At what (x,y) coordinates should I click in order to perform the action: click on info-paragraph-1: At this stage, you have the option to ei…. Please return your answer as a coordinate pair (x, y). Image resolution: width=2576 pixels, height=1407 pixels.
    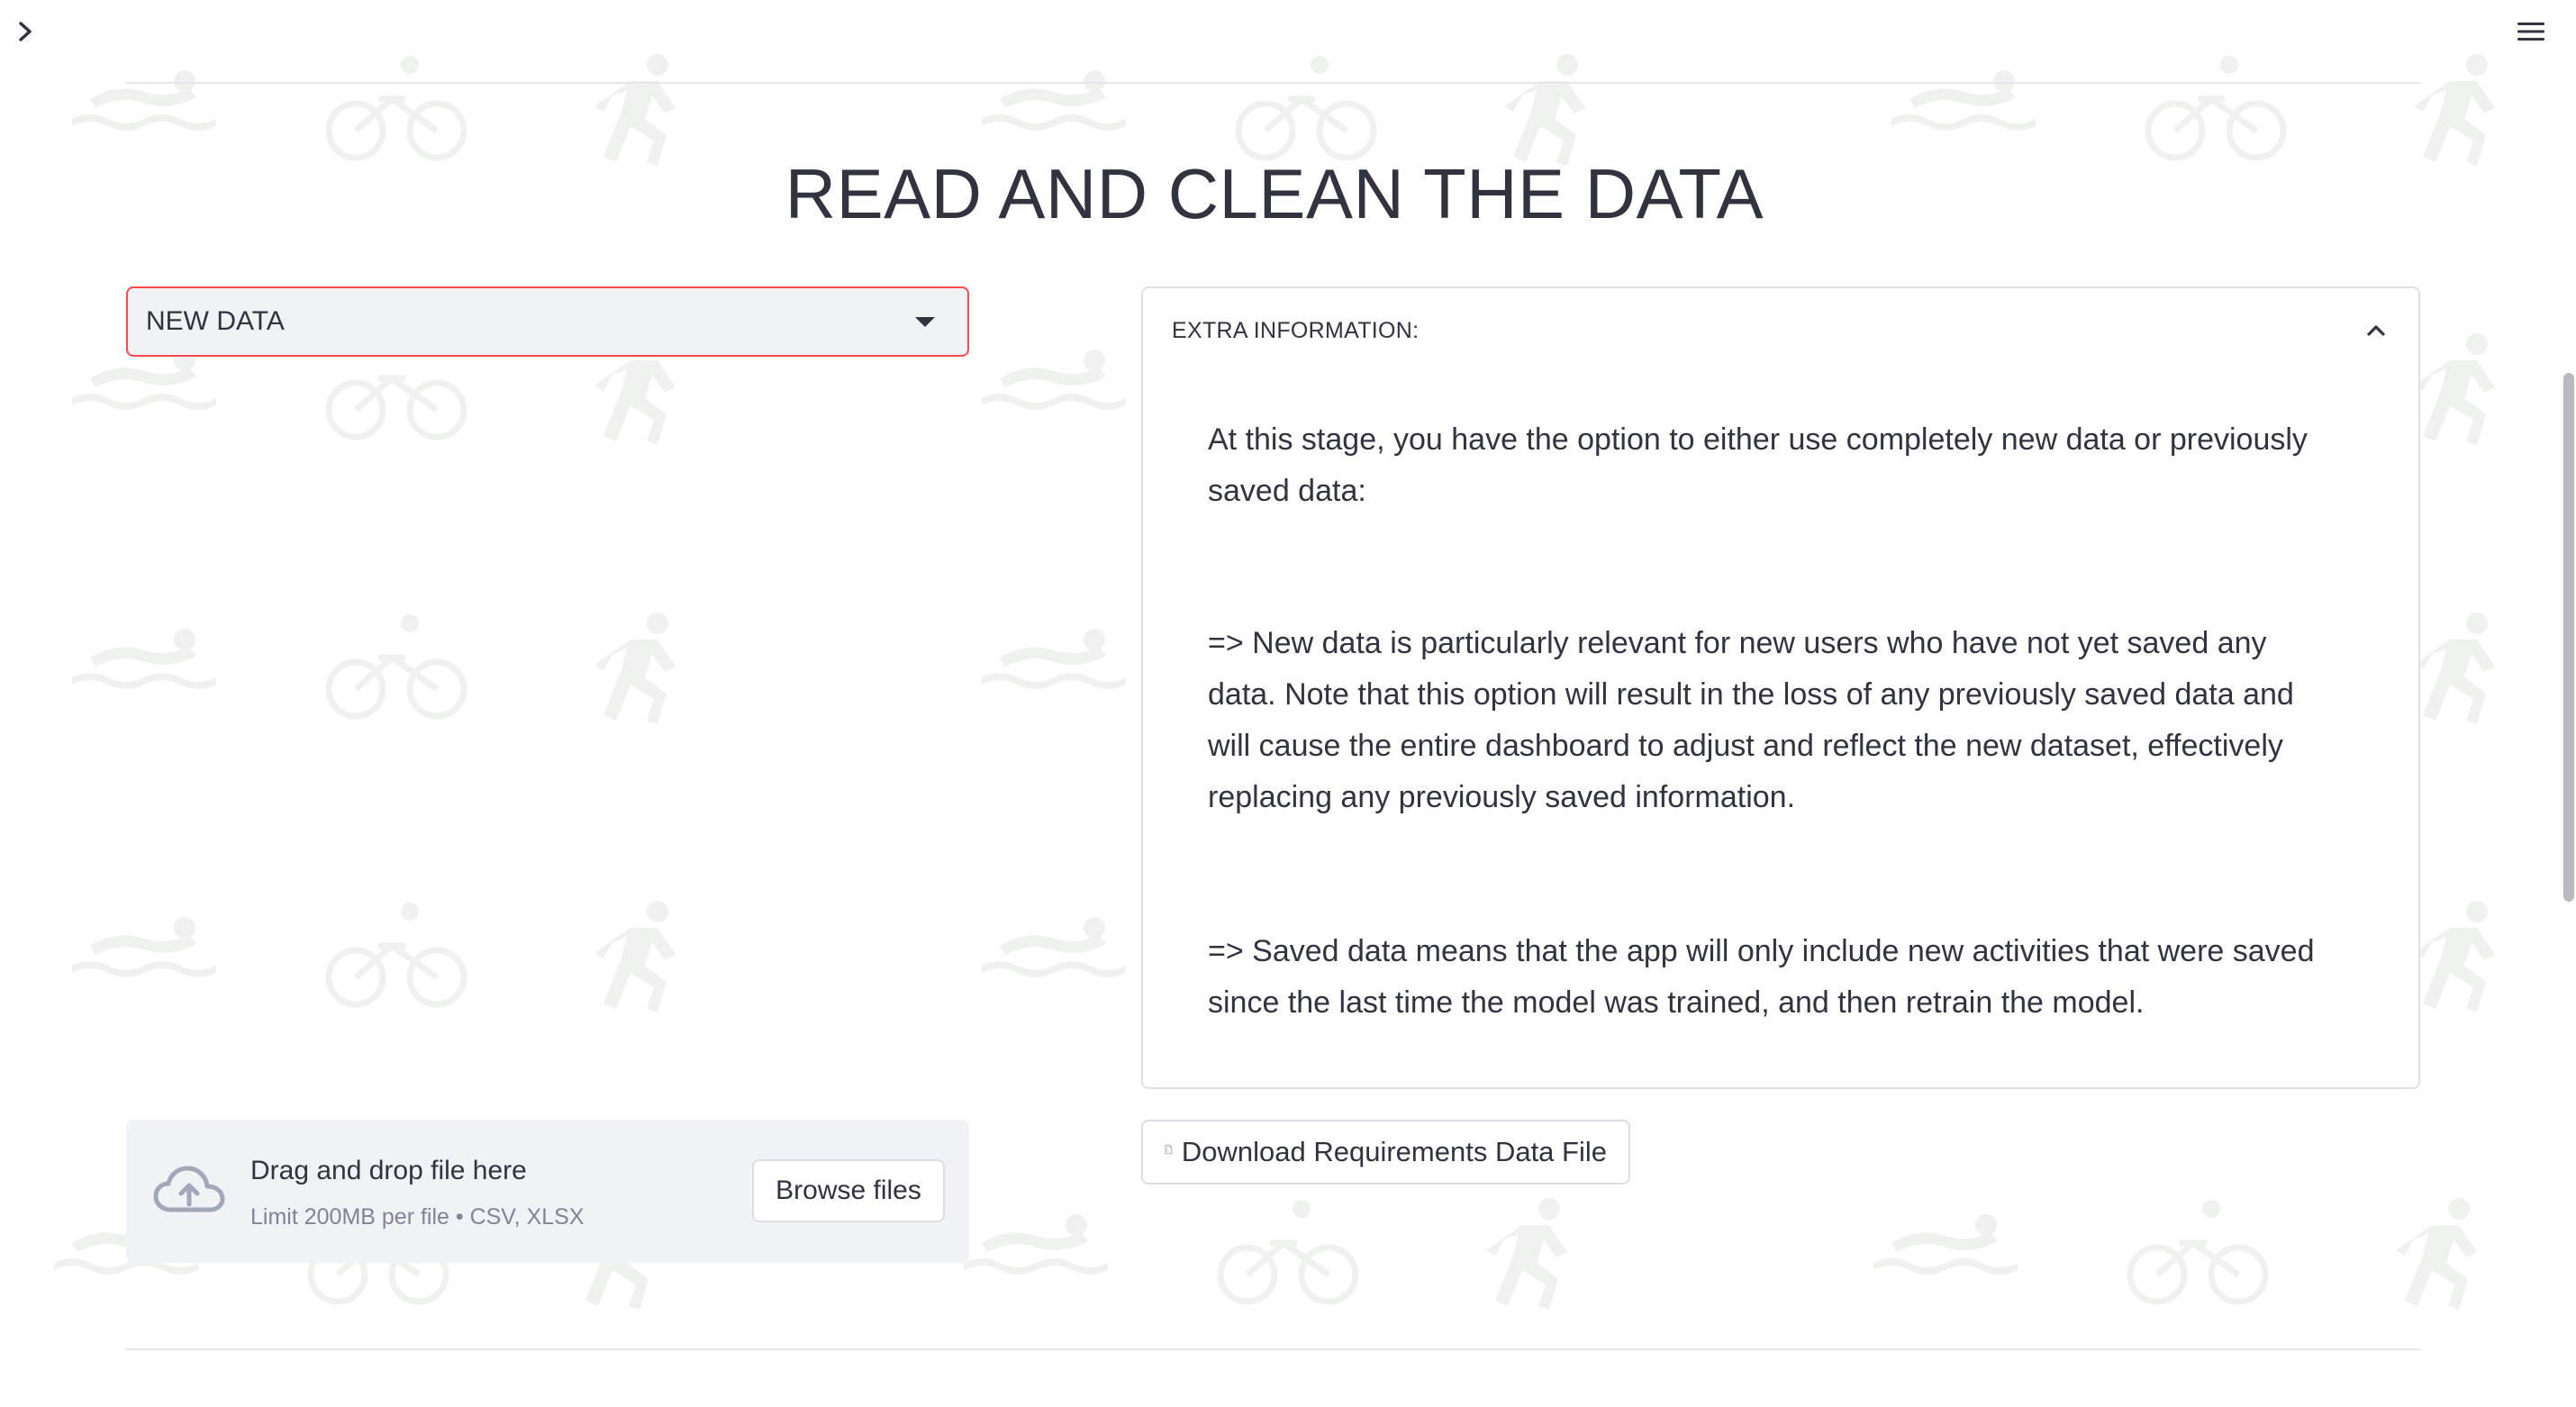
    Looking at the image, I should click on (1758, 465).